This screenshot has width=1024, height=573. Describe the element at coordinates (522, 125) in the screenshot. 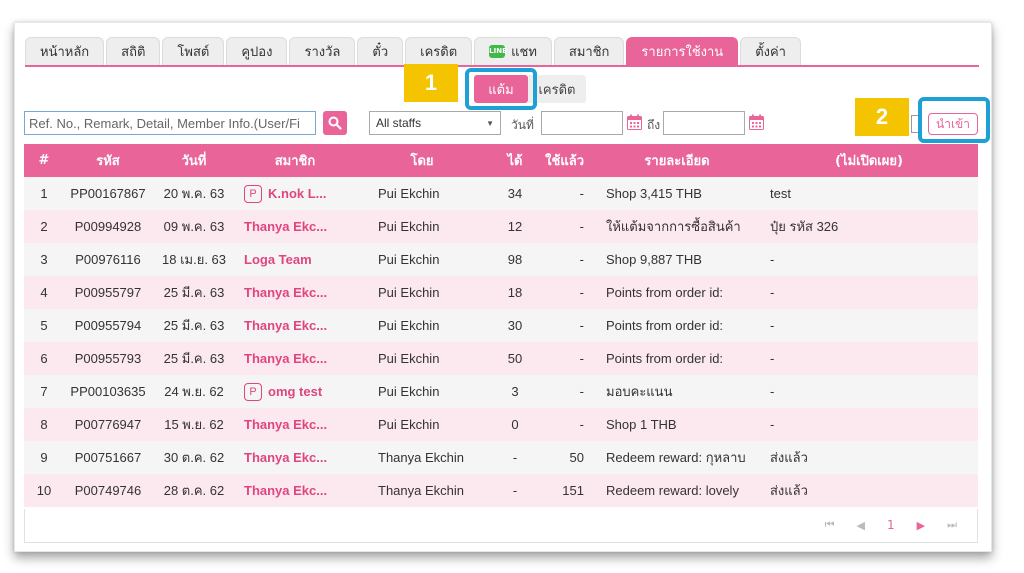

I see `date-from-label: วันที่` at that location.